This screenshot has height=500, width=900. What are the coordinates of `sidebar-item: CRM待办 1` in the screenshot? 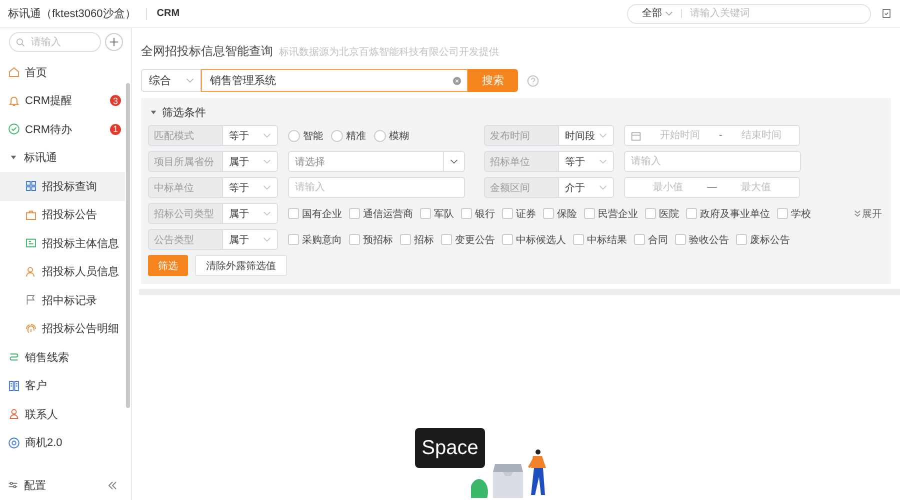 It's located at (62, 129).